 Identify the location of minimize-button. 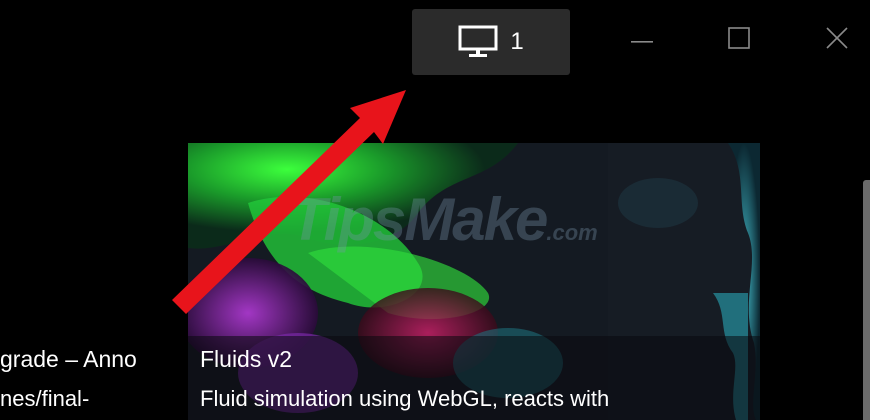
(642, 40).